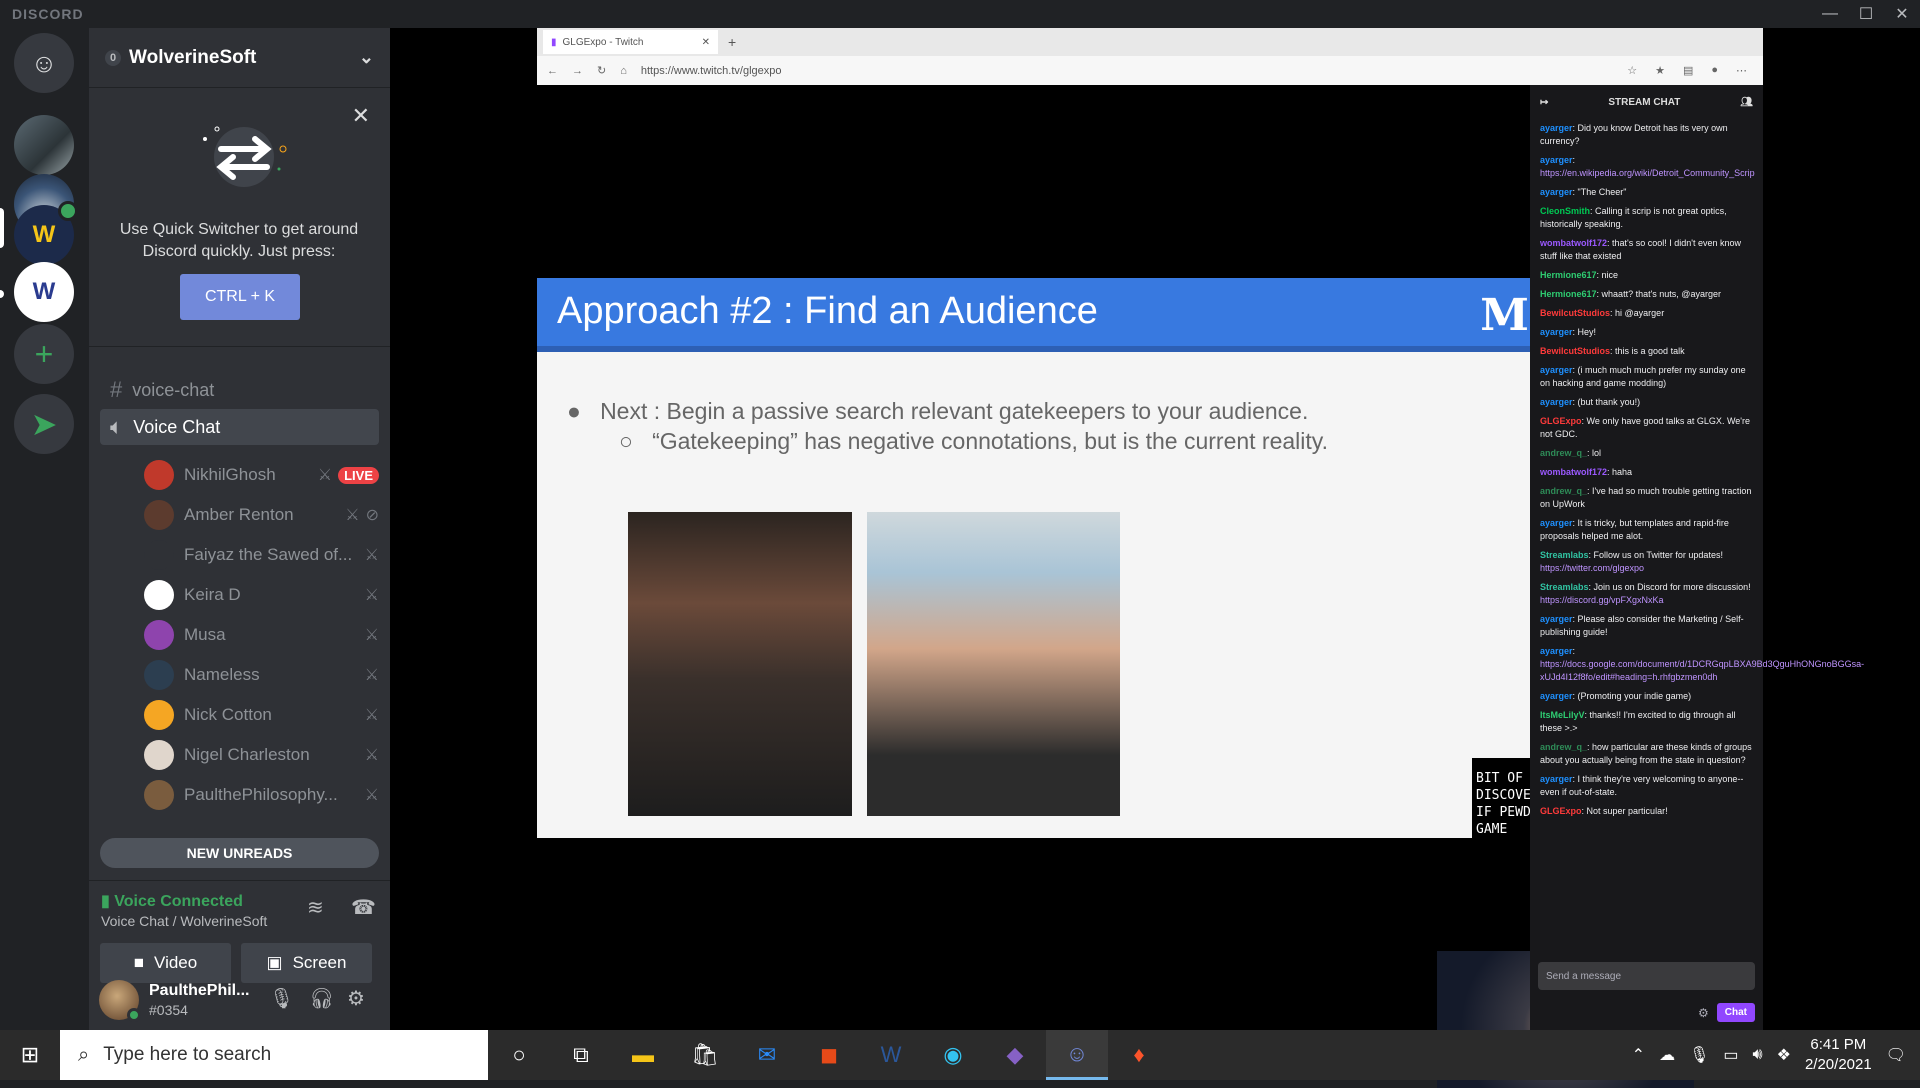 This screenshot has width=1920, height=1088. I want to click on chat-input: Send a message, so click(1646, 976).